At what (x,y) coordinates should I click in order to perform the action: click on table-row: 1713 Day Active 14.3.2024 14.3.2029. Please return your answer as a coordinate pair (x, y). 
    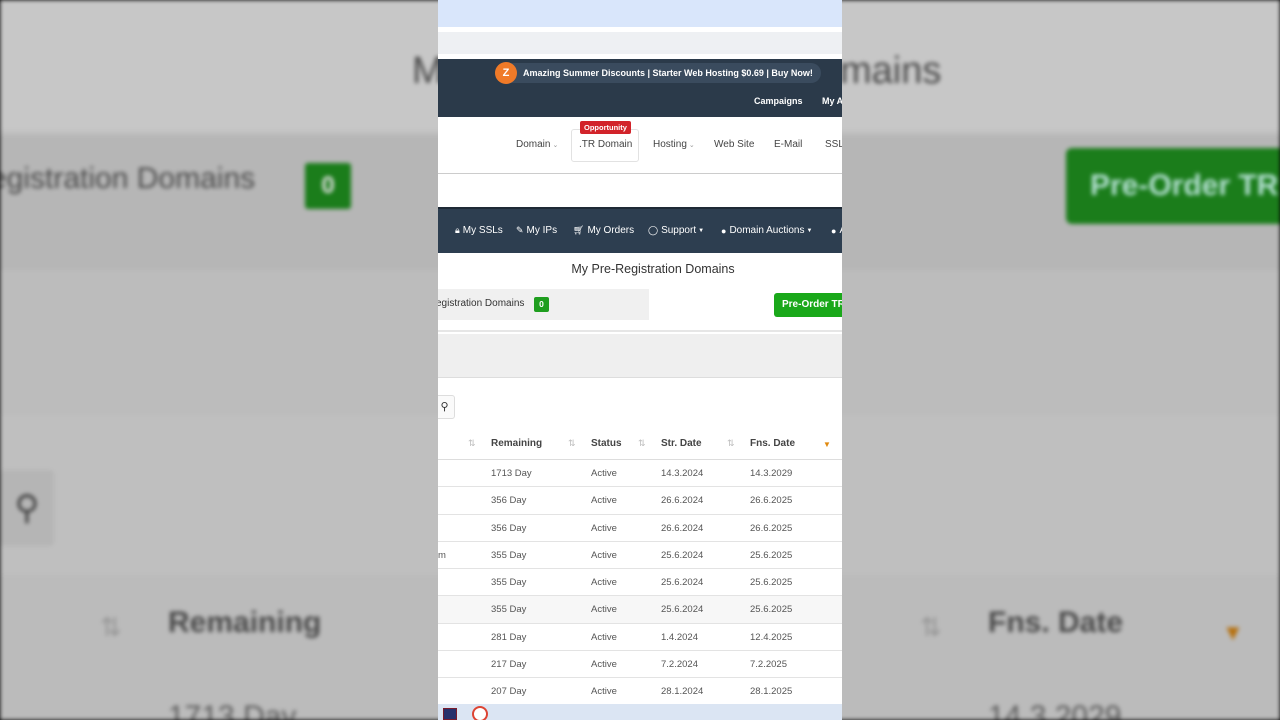
    Looking at the image, I should click on (640, 474).